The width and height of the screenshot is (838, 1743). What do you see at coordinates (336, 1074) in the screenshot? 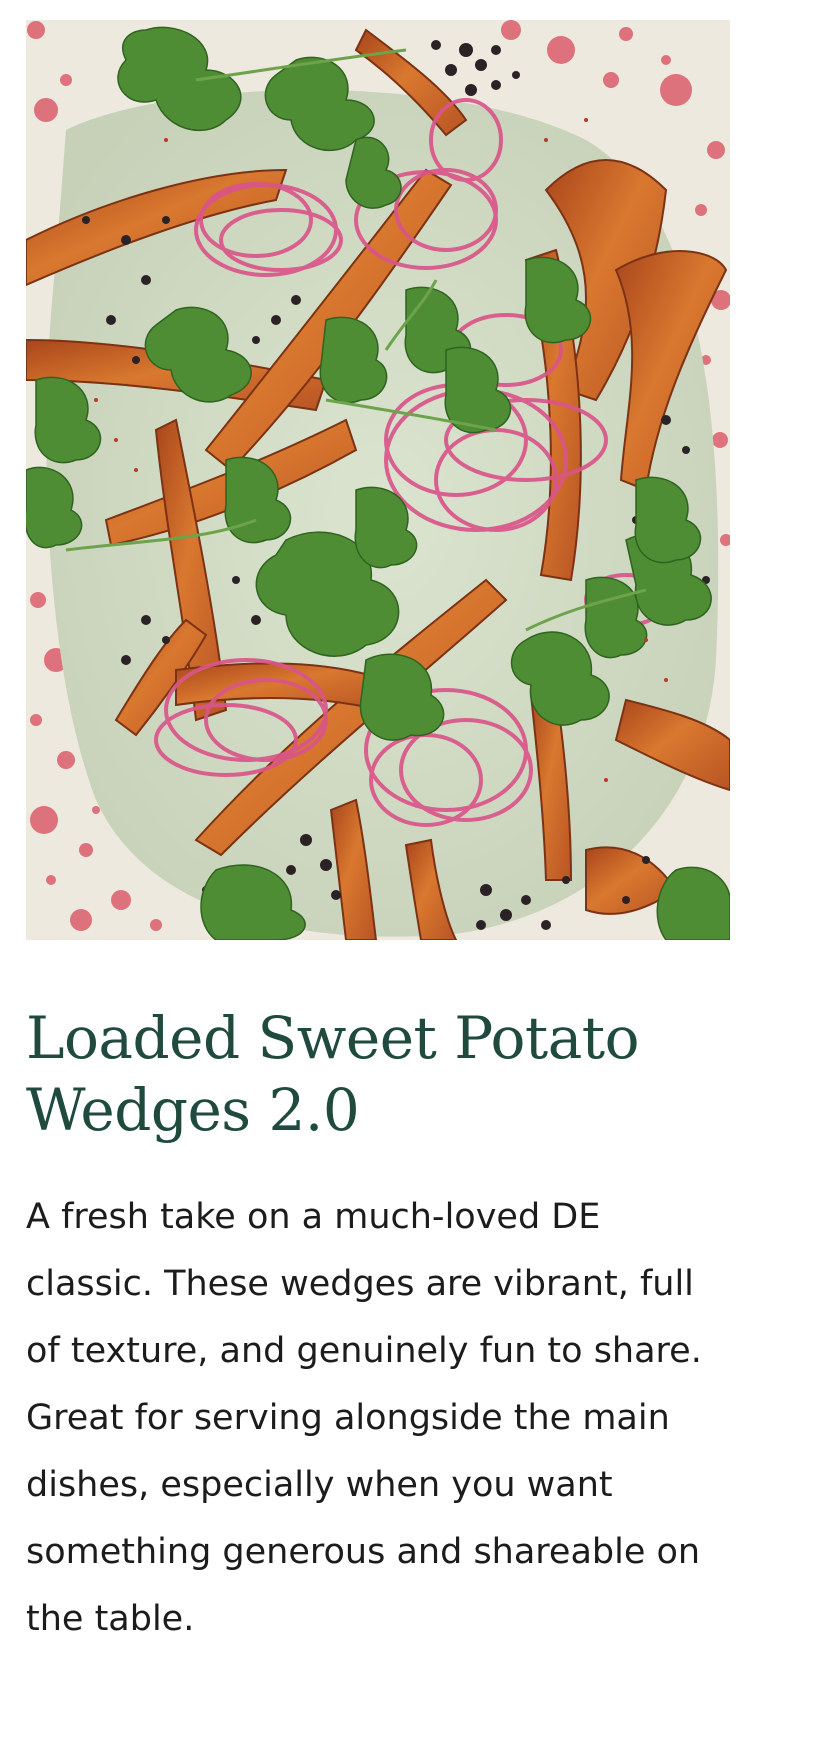
I see `recipe-title: Loaded Sweet Potato Wedges 2.0` at bounding box center [336, 1074].